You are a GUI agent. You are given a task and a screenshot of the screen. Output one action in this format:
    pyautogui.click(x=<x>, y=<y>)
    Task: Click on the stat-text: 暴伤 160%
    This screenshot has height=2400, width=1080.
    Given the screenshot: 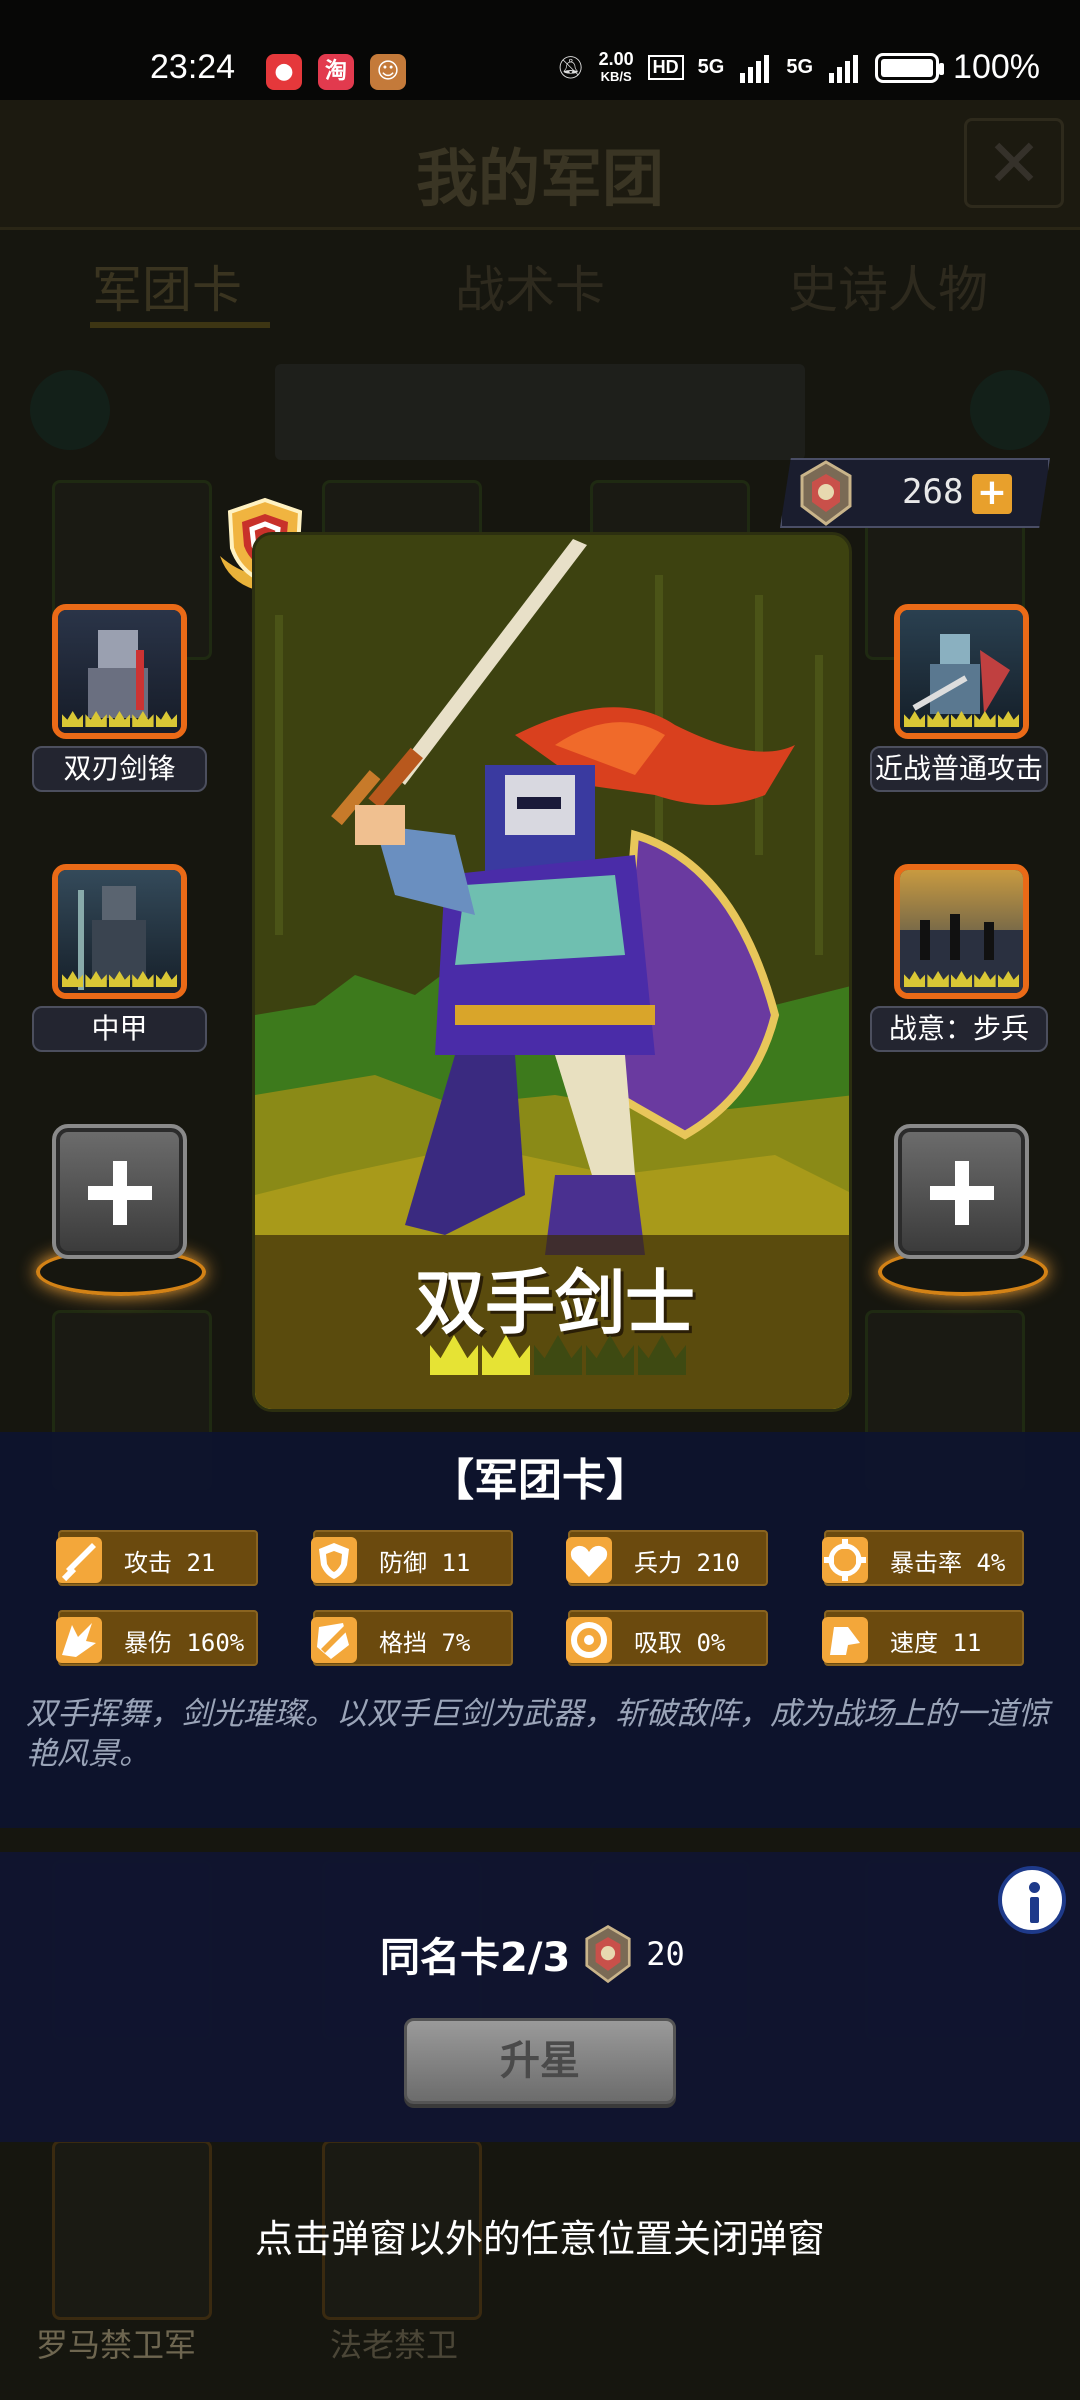 What is the action you would take?
    pyautogui.click(x=184, y=1643)
    